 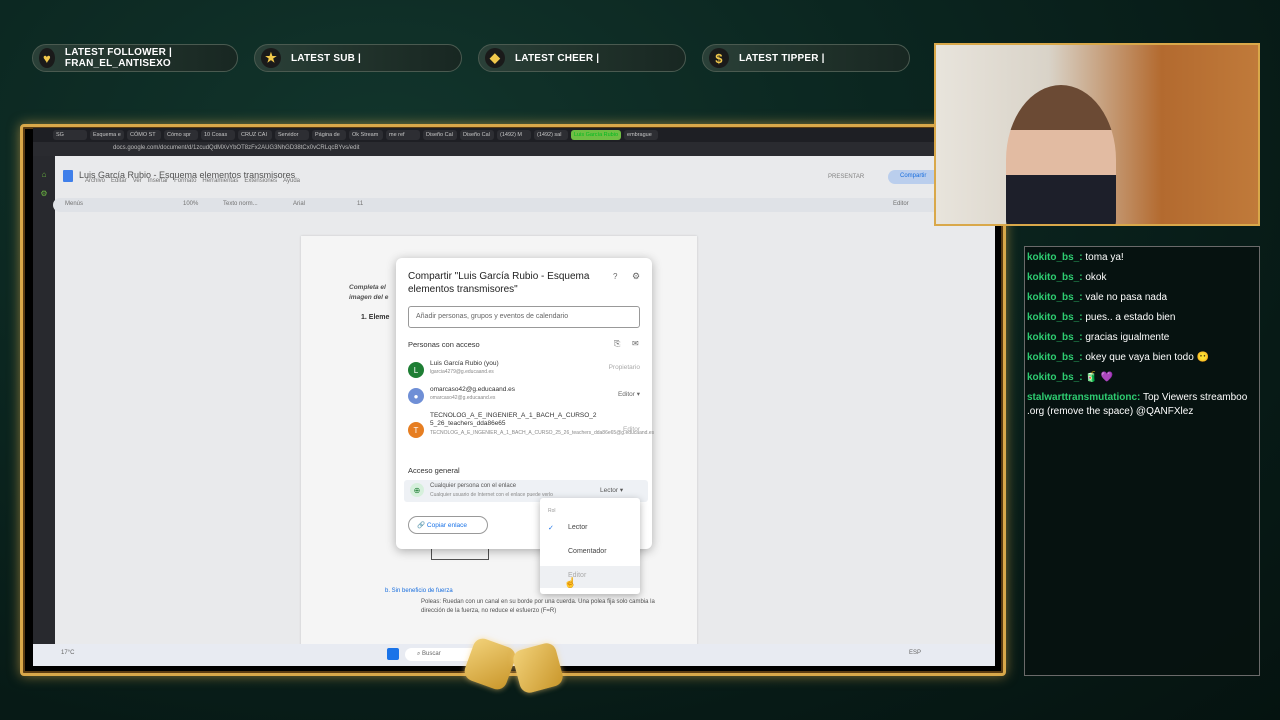 I want to click on latest-tipper-alert: $ LATEST TIPPER |, so click(x=806, y=58).